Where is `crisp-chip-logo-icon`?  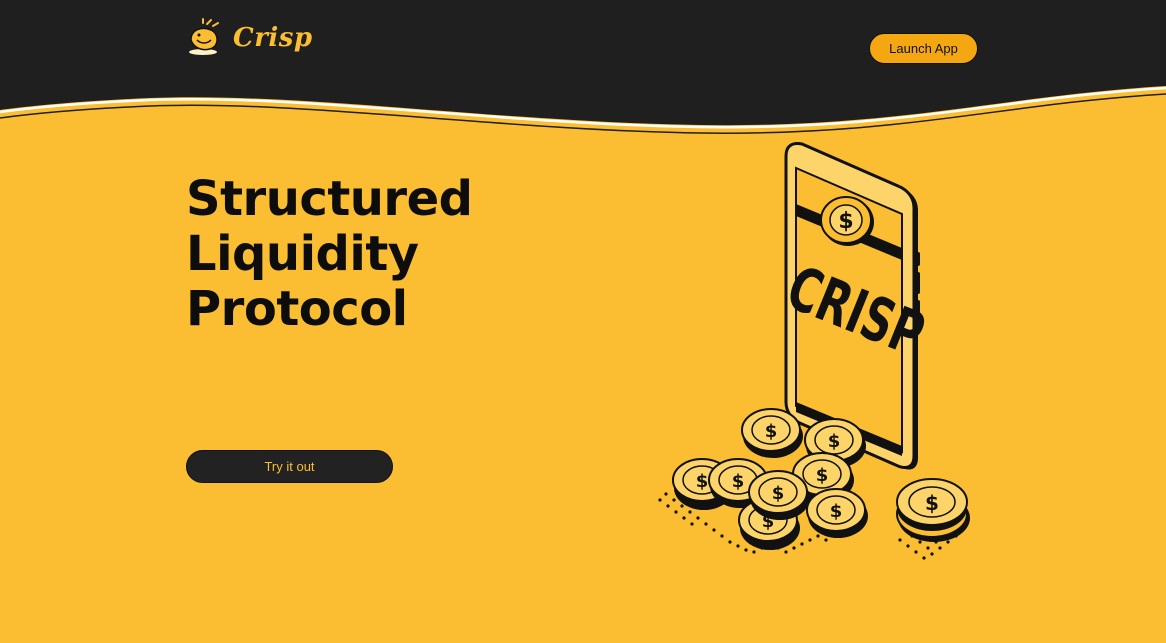
crisp-chip-logo-icon is located at coordinates (204, 36).